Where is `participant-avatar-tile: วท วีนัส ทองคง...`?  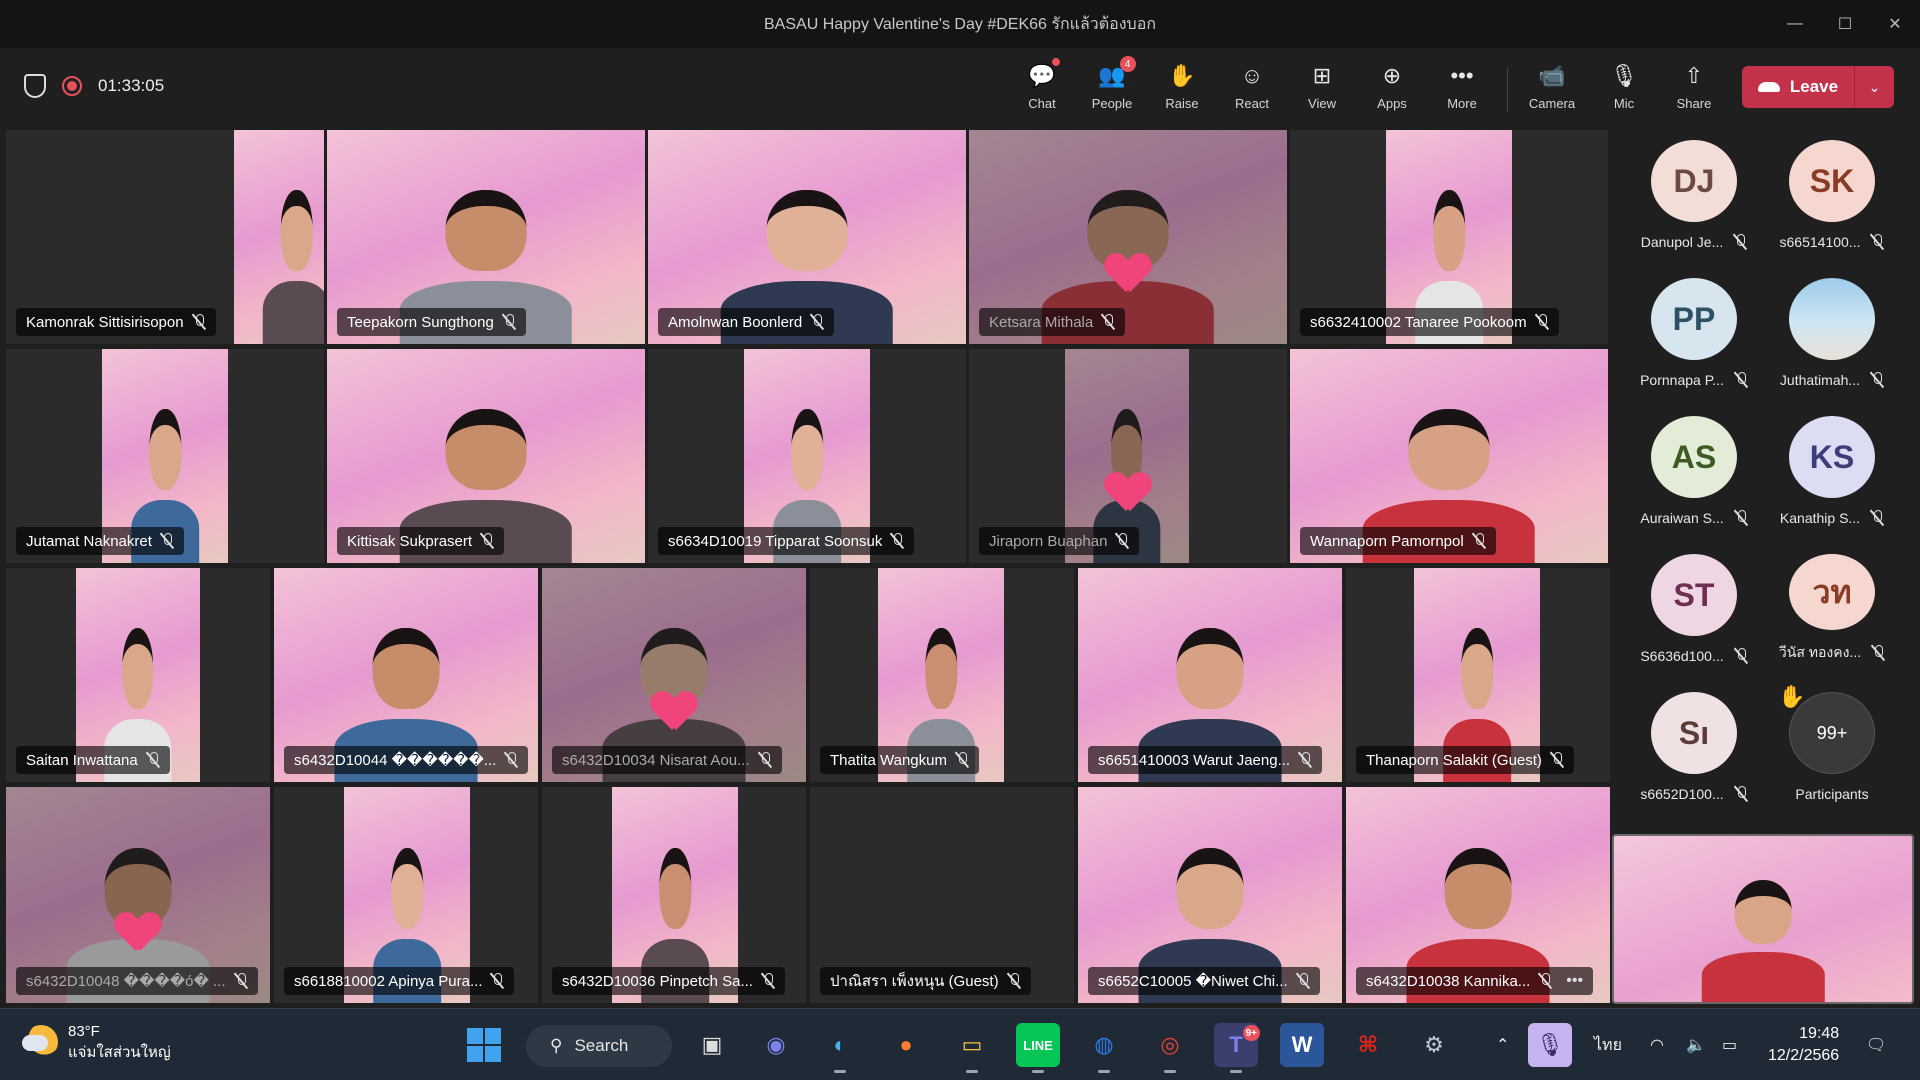 participant-avatar-tile: วท วีนัส ทองคง... is located at coordinates (1832, 609).